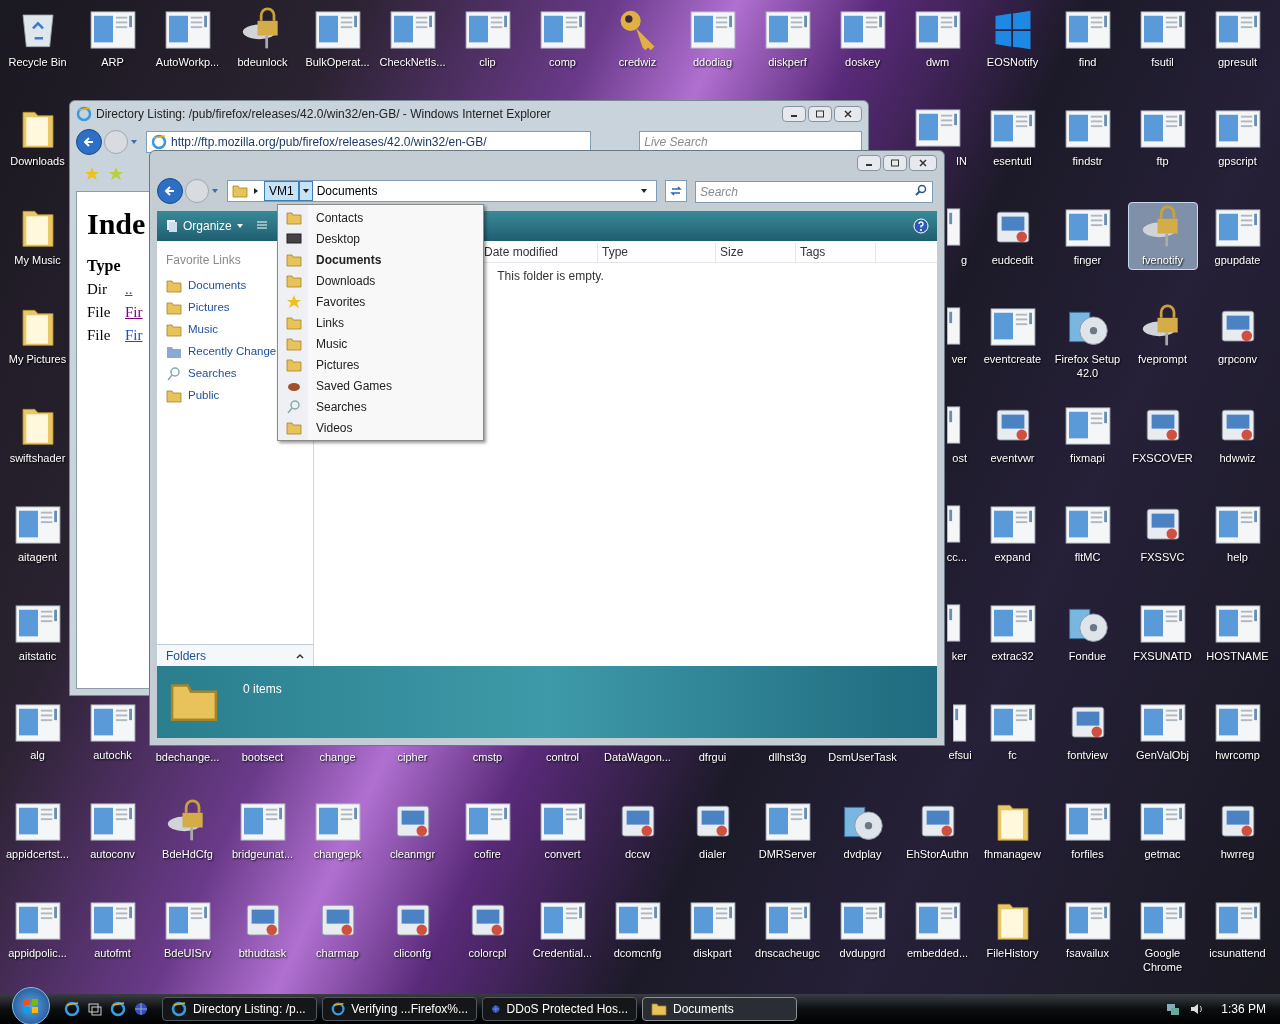 The image size is (1280, 1024). Describe the element at coordinates (562, 38) in the screenshot. I see `desktop-icon: comp` at that location.